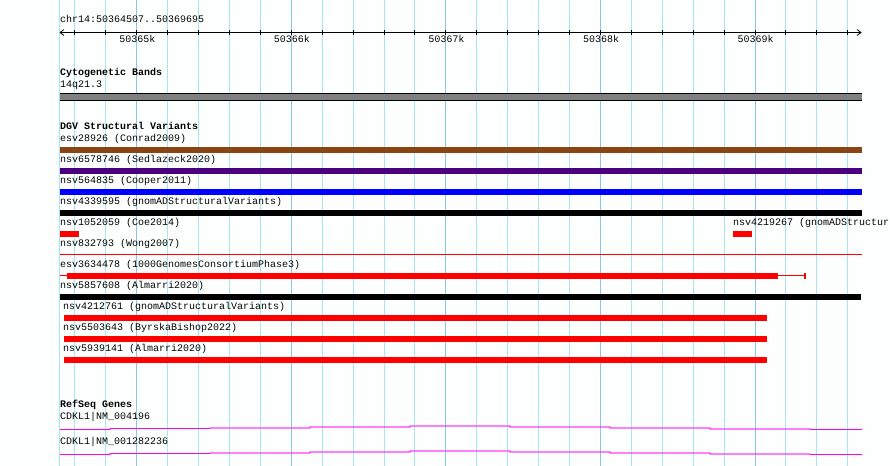 This screenshot has height=466, width=890. I want to click on variant-label: nsv6578746 (Sedlazeck2020), so click(138, 161).